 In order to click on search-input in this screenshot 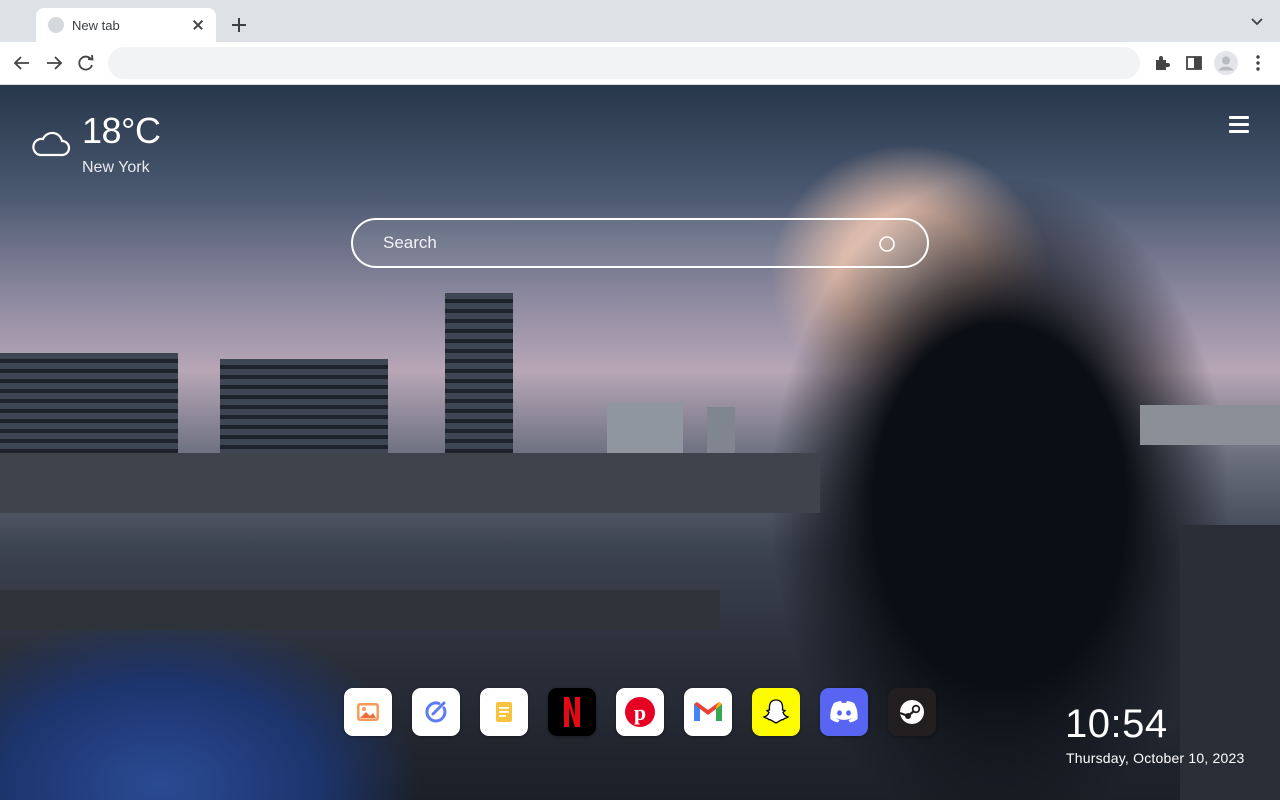, I will do `click(623, 243)`.